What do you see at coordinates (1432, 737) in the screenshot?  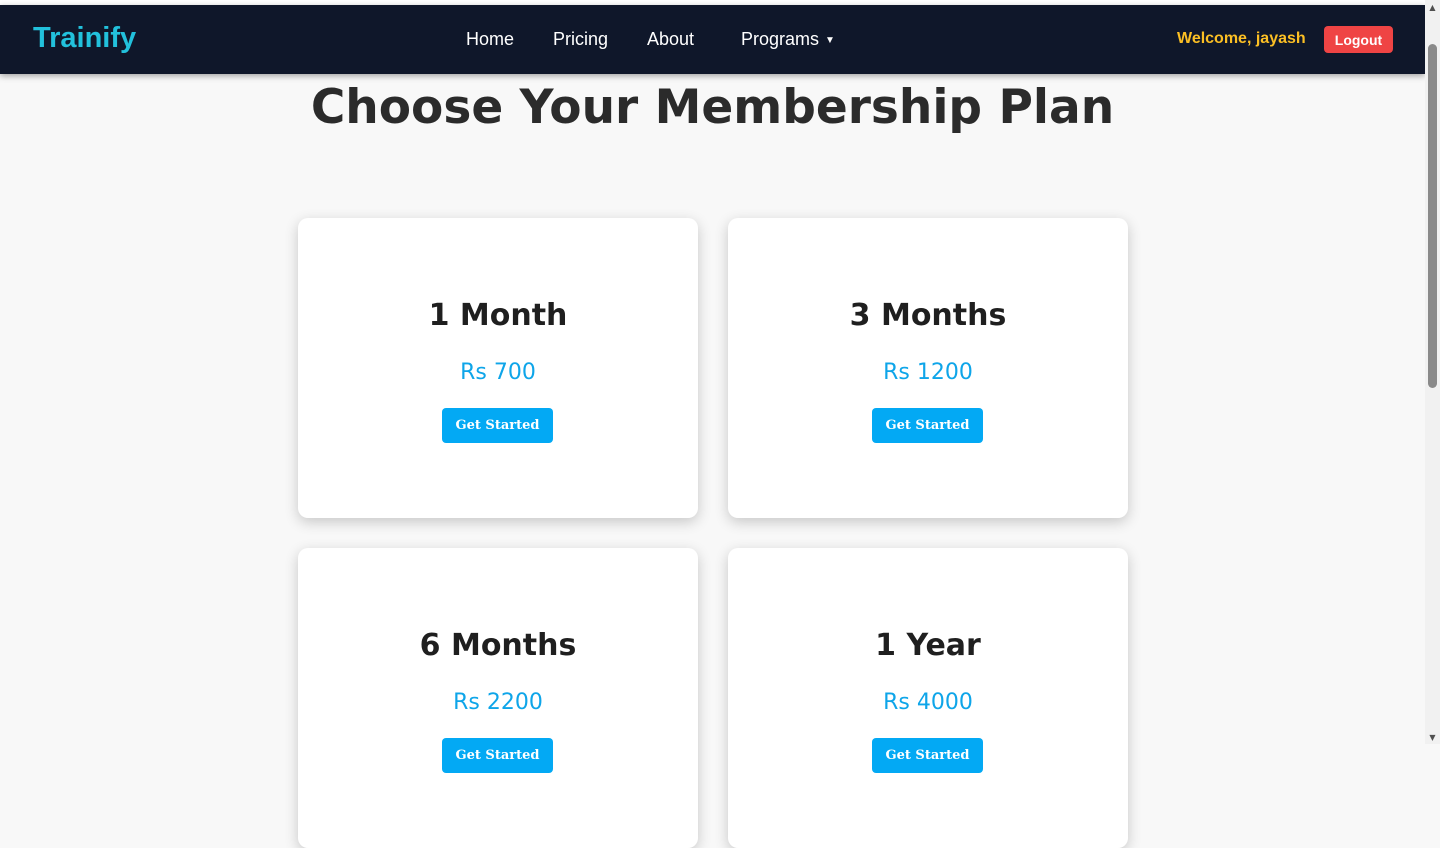 I see `scroll-down-icon: ▼` at bounding box center [1432, 737].